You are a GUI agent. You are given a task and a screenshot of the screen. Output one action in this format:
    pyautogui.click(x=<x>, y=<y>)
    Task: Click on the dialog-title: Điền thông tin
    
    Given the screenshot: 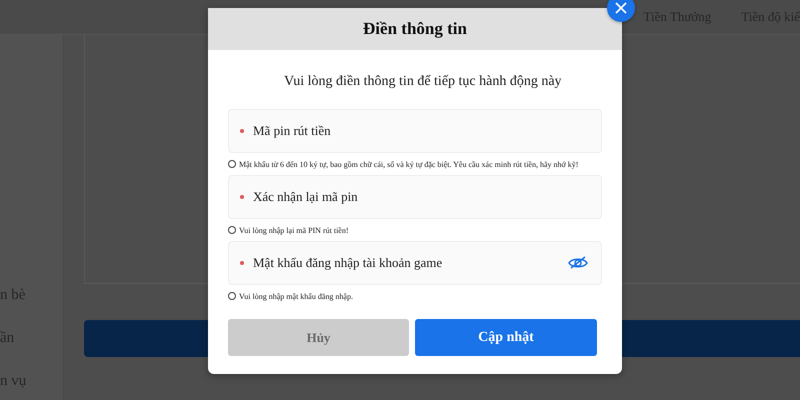 What is the action you would take?
    pyautogui.click(x=415, y=29)
    